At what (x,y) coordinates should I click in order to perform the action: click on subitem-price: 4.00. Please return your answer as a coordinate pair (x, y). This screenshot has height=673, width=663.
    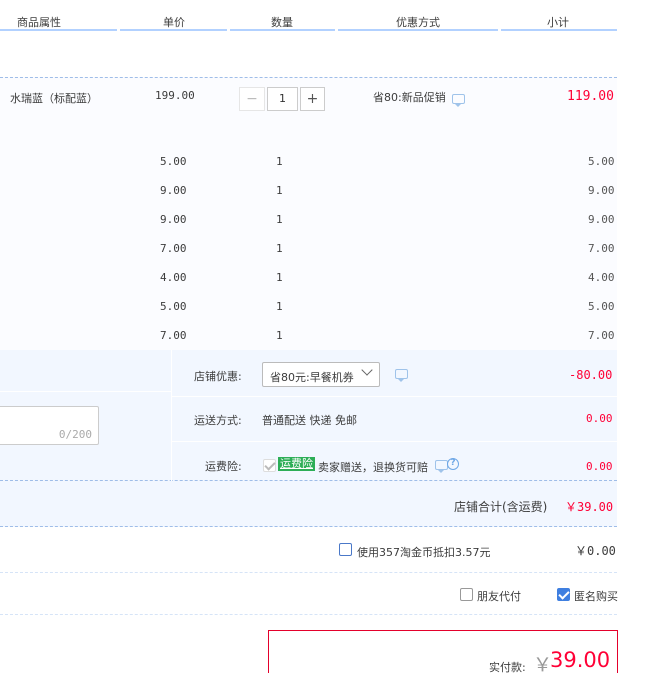
    Looking at the image, I should click on (173, 277).